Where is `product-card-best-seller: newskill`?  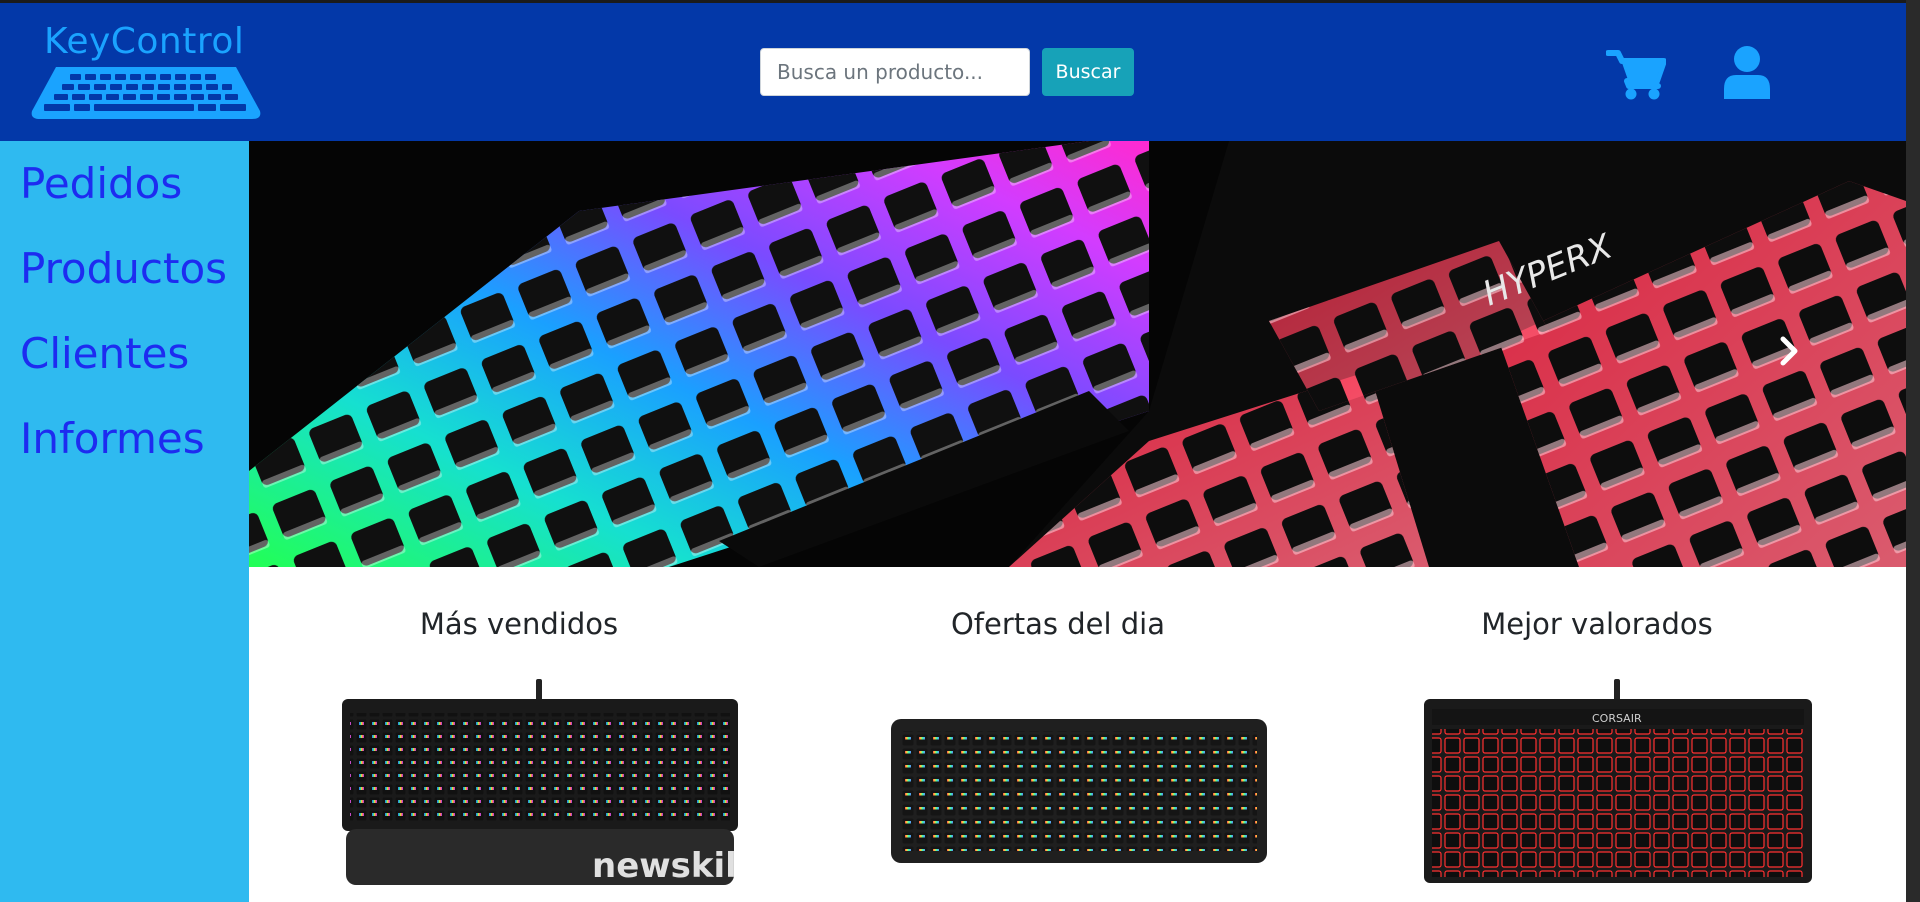 product-card-best-seller: newskill is located at coordinates (545, 785).